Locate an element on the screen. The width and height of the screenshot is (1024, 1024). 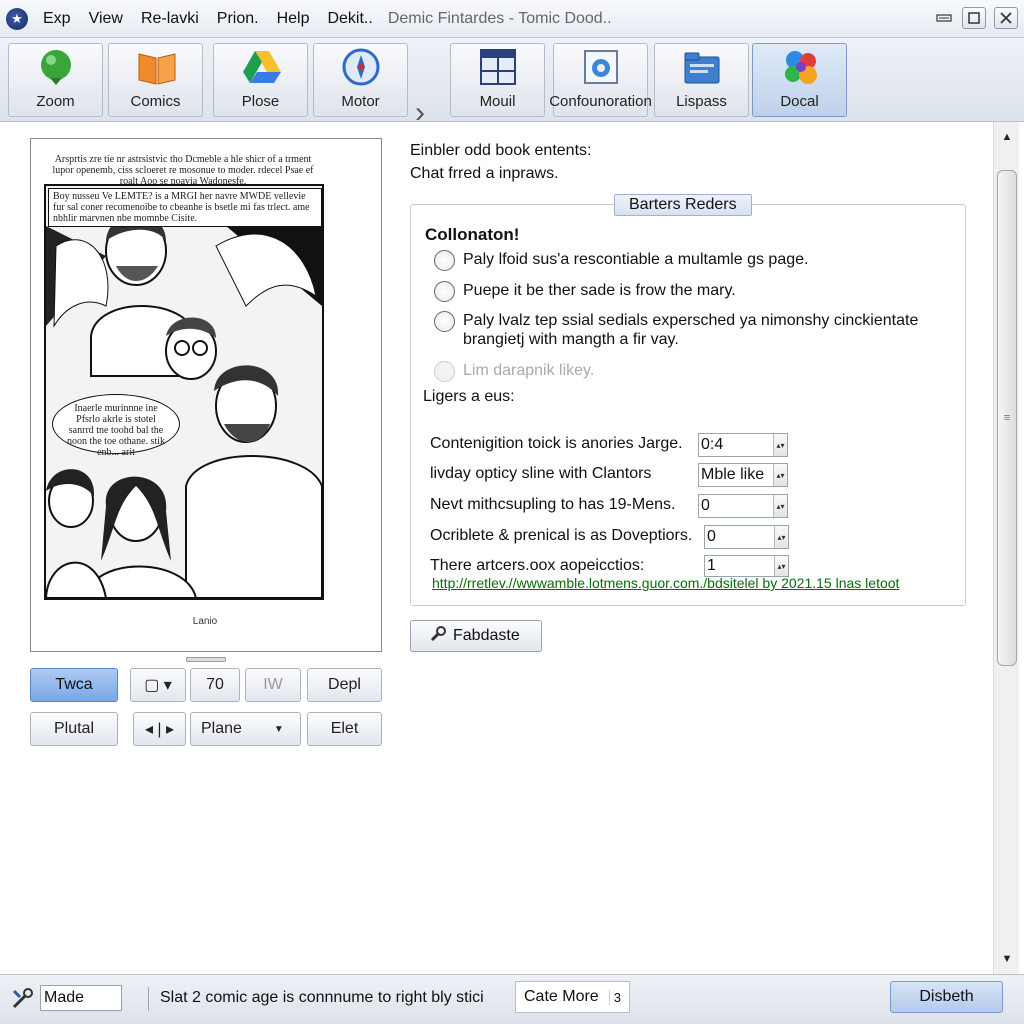
disbeth-button: Disbeth is located at coordinates (946, 997).